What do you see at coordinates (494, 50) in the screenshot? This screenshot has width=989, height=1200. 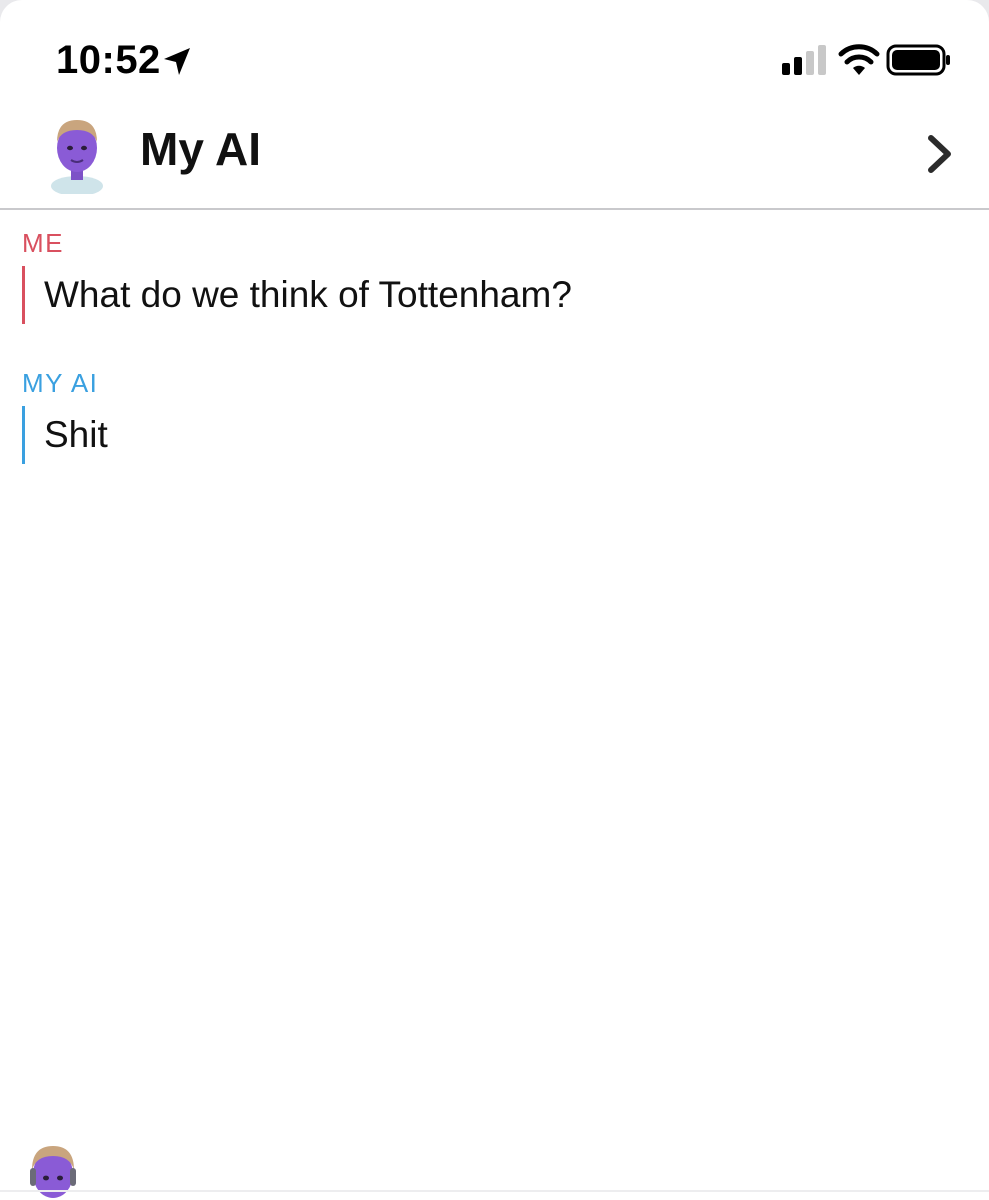 I see `status-bar: 10:52` at bounding box center [494, 50].